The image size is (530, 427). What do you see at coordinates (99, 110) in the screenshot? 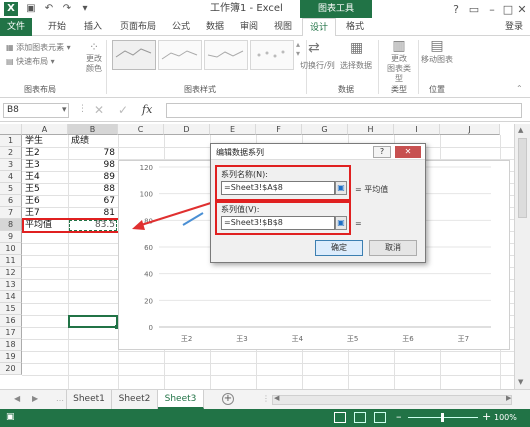
I see `cancel-formula-icon: ✕` at bounding box center [99, 110].